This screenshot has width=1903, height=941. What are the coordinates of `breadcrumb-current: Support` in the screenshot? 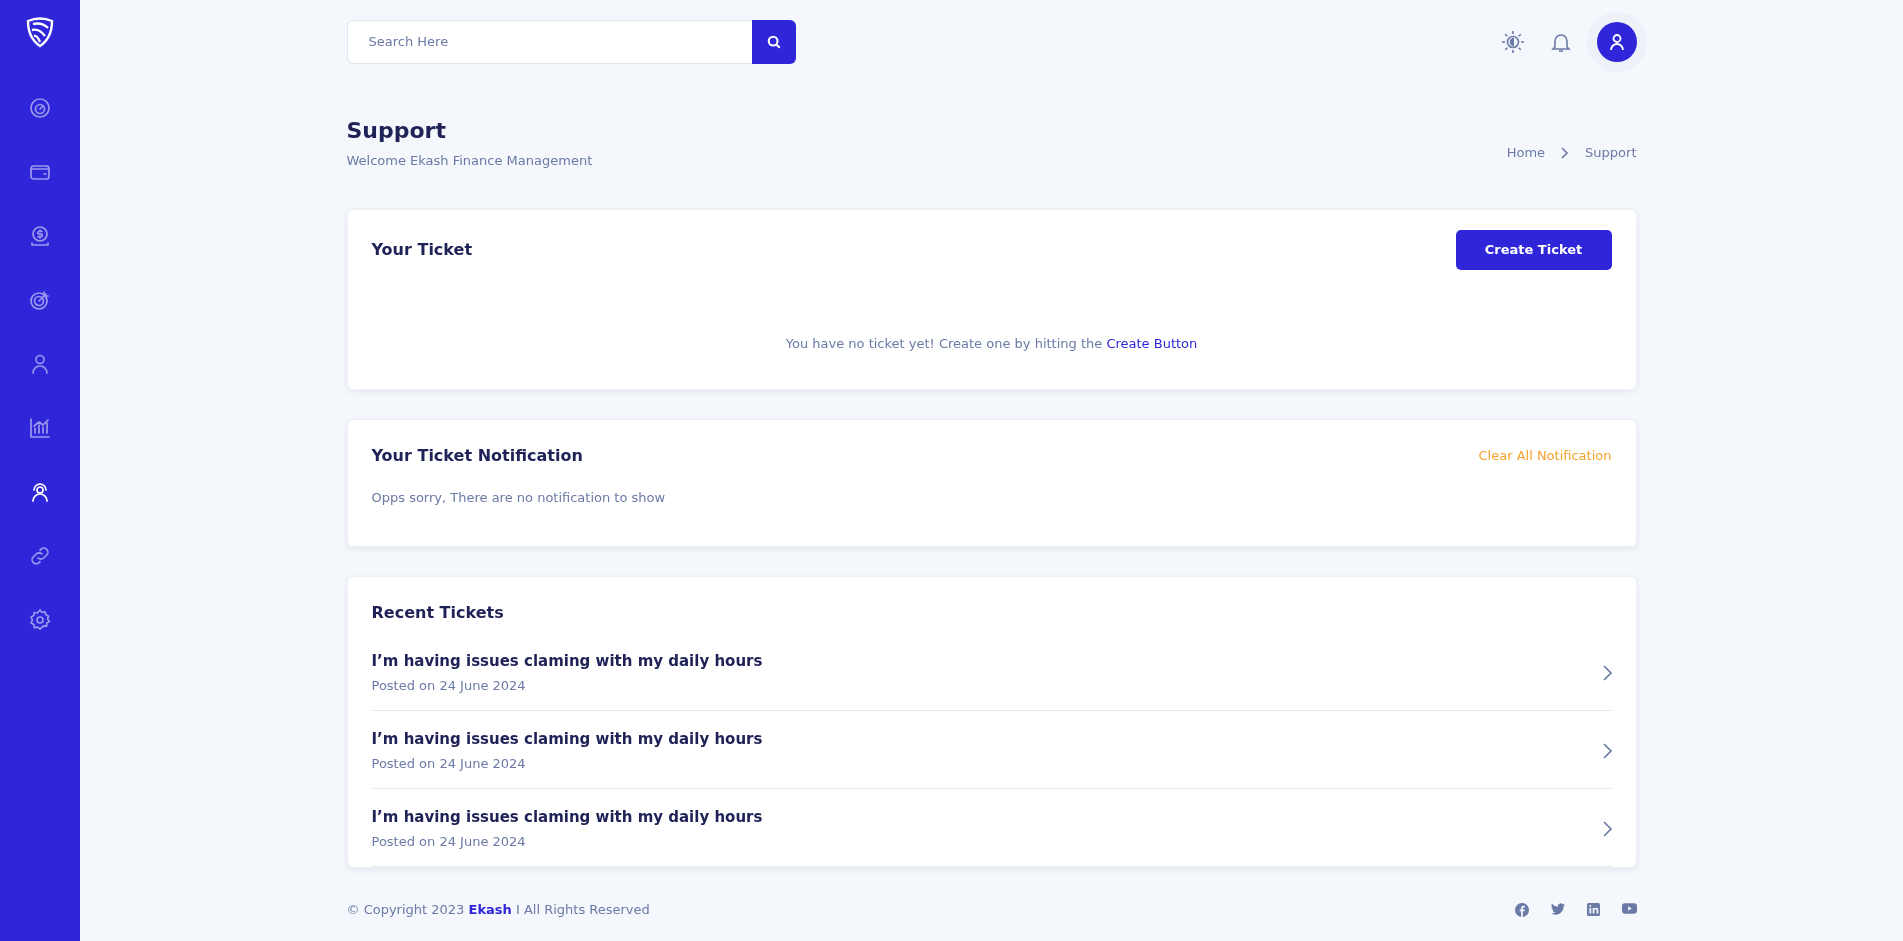 It's located at (1611, 153).